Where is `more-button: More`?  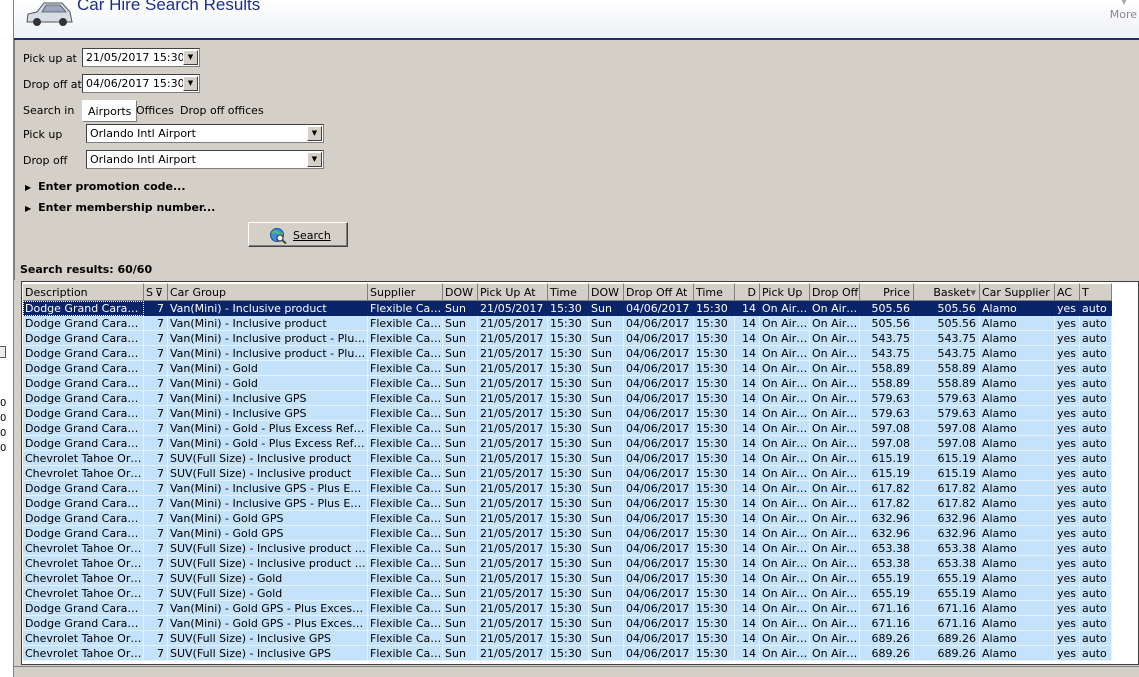
more-button: More is located at coordinates (1123, 14).